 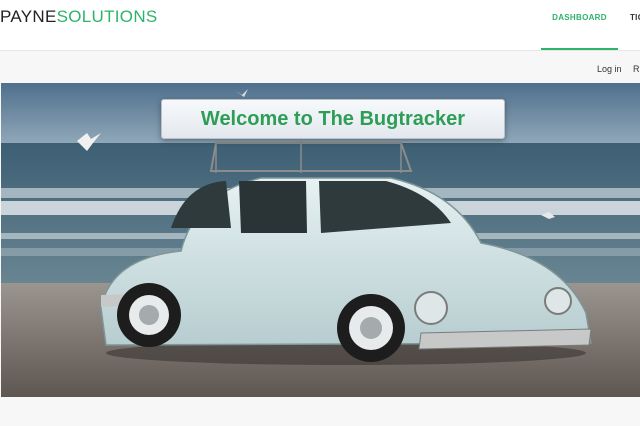 I want to click on nav-tickets: TIC, so click(x=629, y=25).